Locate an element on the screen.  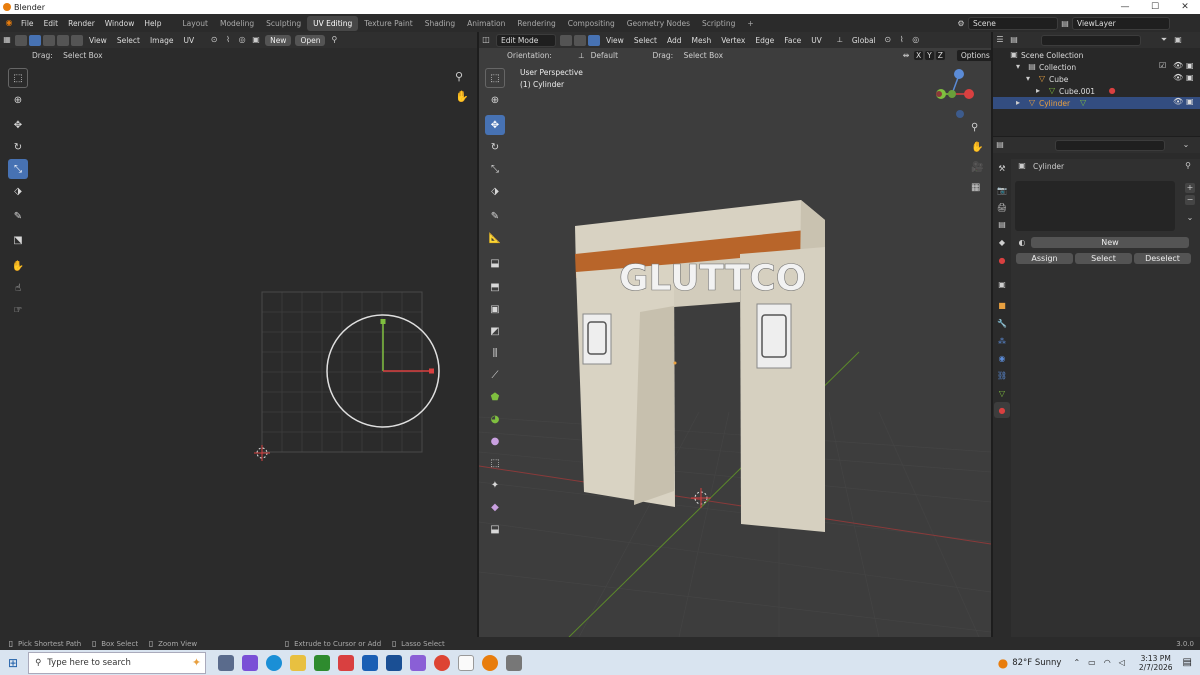
minimize-button: — is located at coordinates (1125, 7).